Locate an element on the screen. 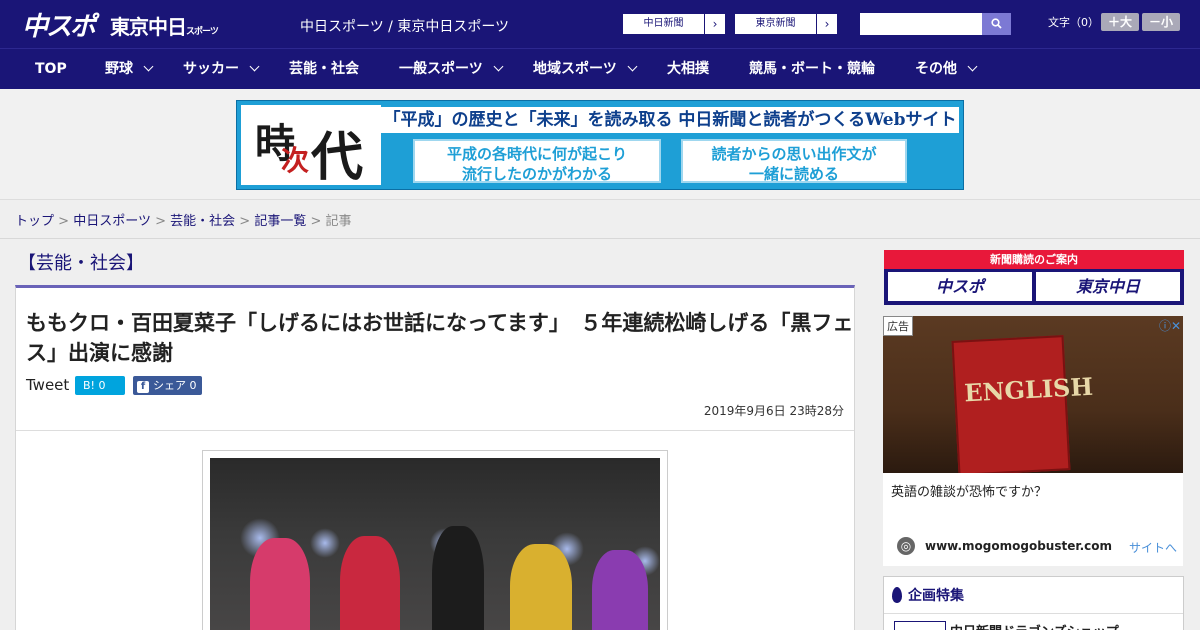 Image resolution: width=1200 pixels, height=630 pixels. tokyo-logo-small: スポーツ is located at coordinates (202, 32).